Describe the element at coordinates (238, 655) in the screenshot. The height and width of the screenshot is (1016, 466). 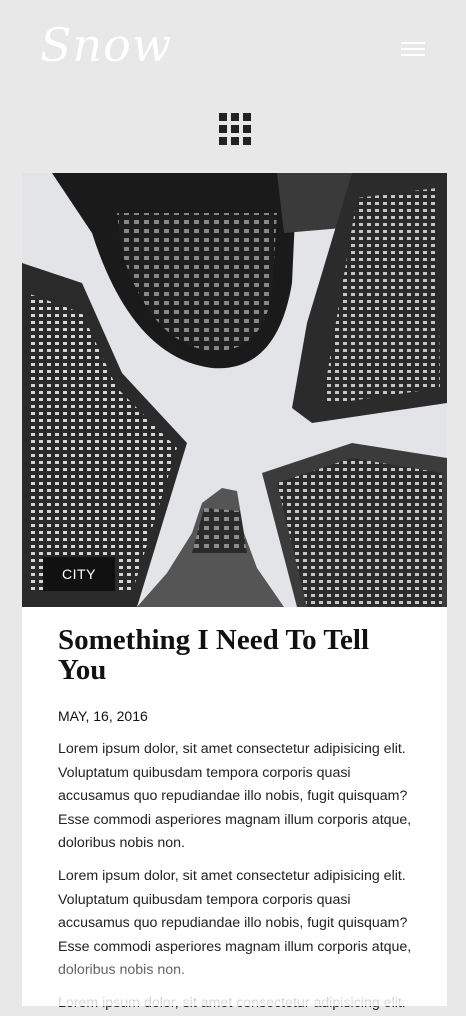
I see `post-title: Something I Need To Tell You` at that location.